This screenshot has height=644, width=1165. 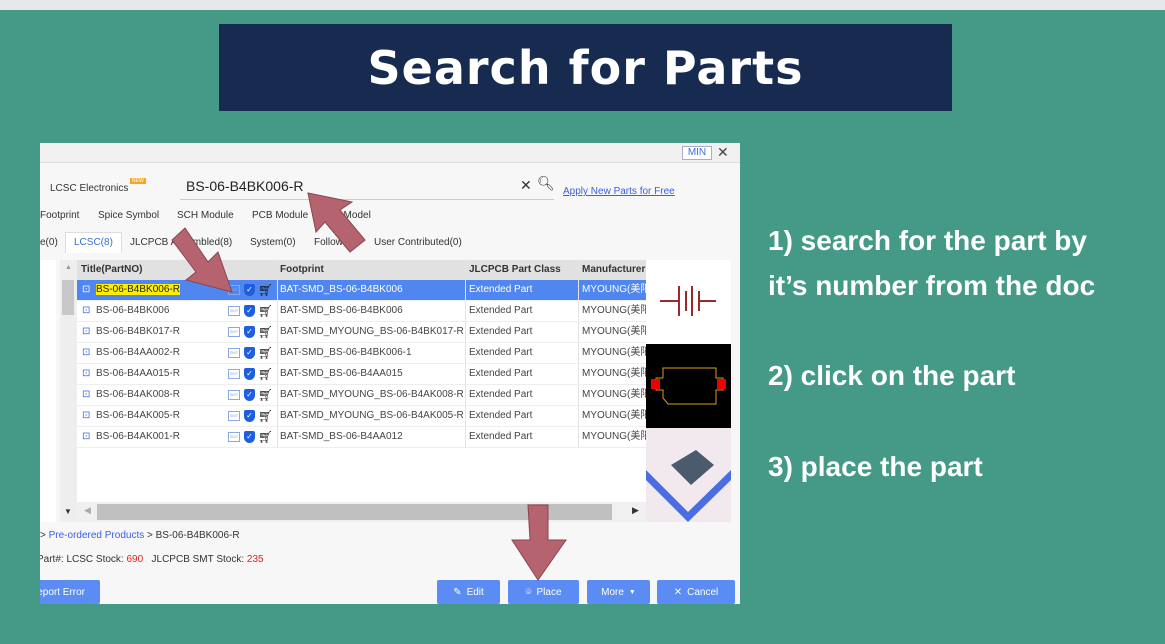 I want to click on step-2: 2) click on the part, so click(x=892, y=375).